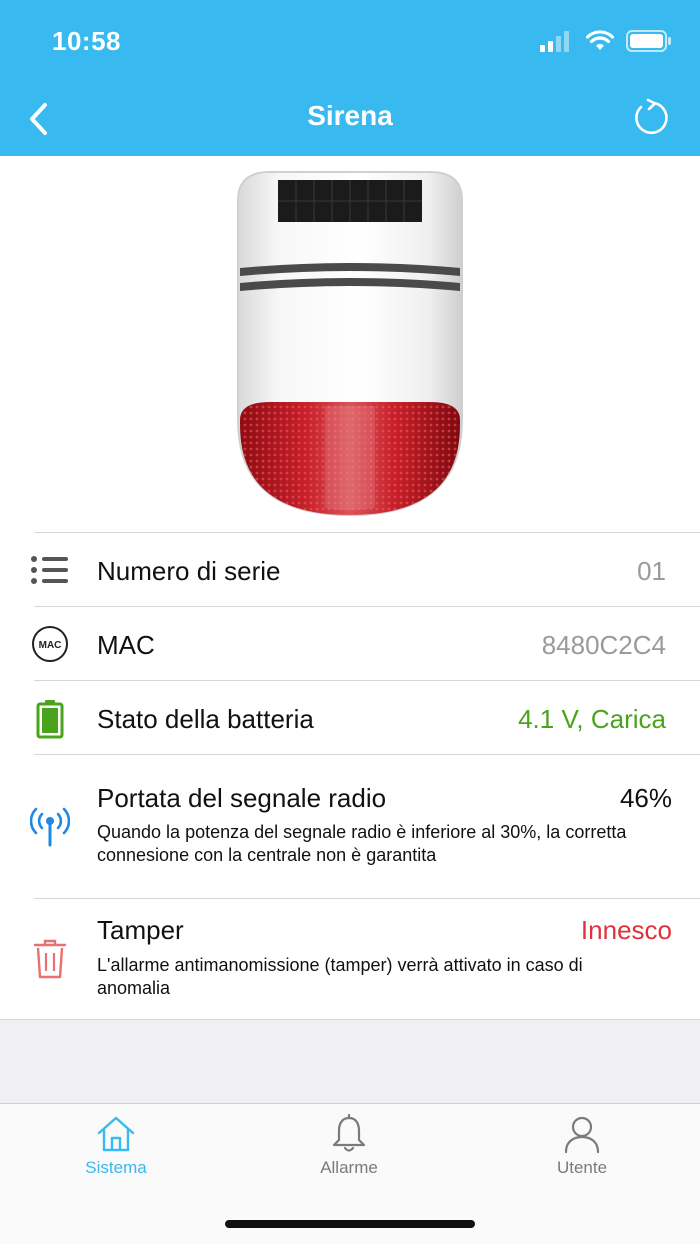  Describe the element at coordinates (50, 570) in the screenshot. I see `list-icon` at that location.